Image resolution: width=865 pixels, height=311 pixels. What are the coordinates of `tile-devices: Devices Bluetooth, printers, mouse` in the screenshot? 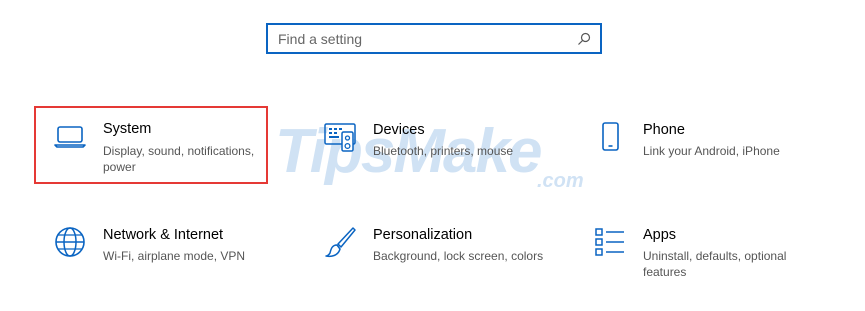 It's located at (435, 146).